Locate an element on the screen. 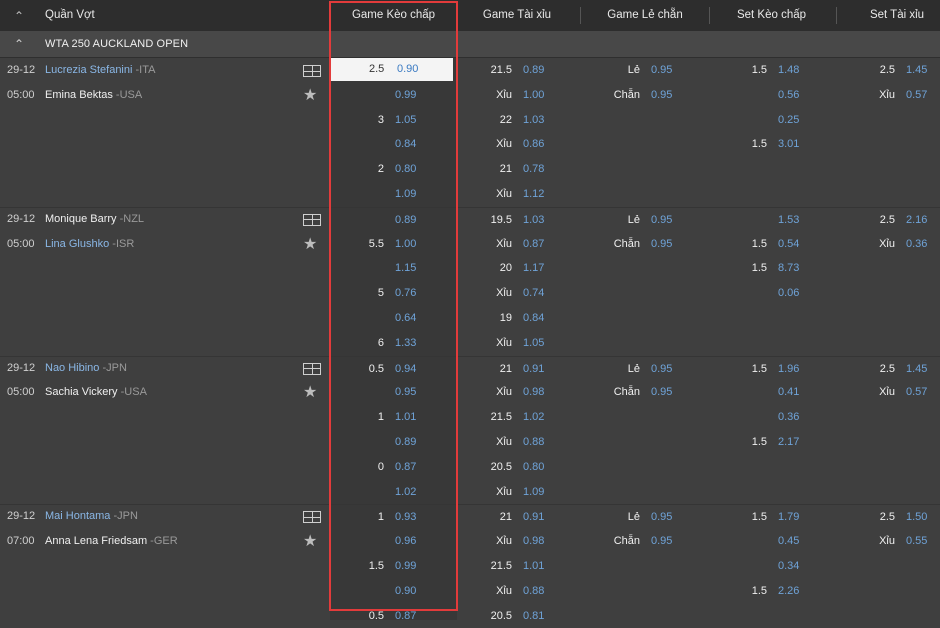 The image size is (940, 628). game-total-odds: 0.74 is located at coordinates (533, 293).